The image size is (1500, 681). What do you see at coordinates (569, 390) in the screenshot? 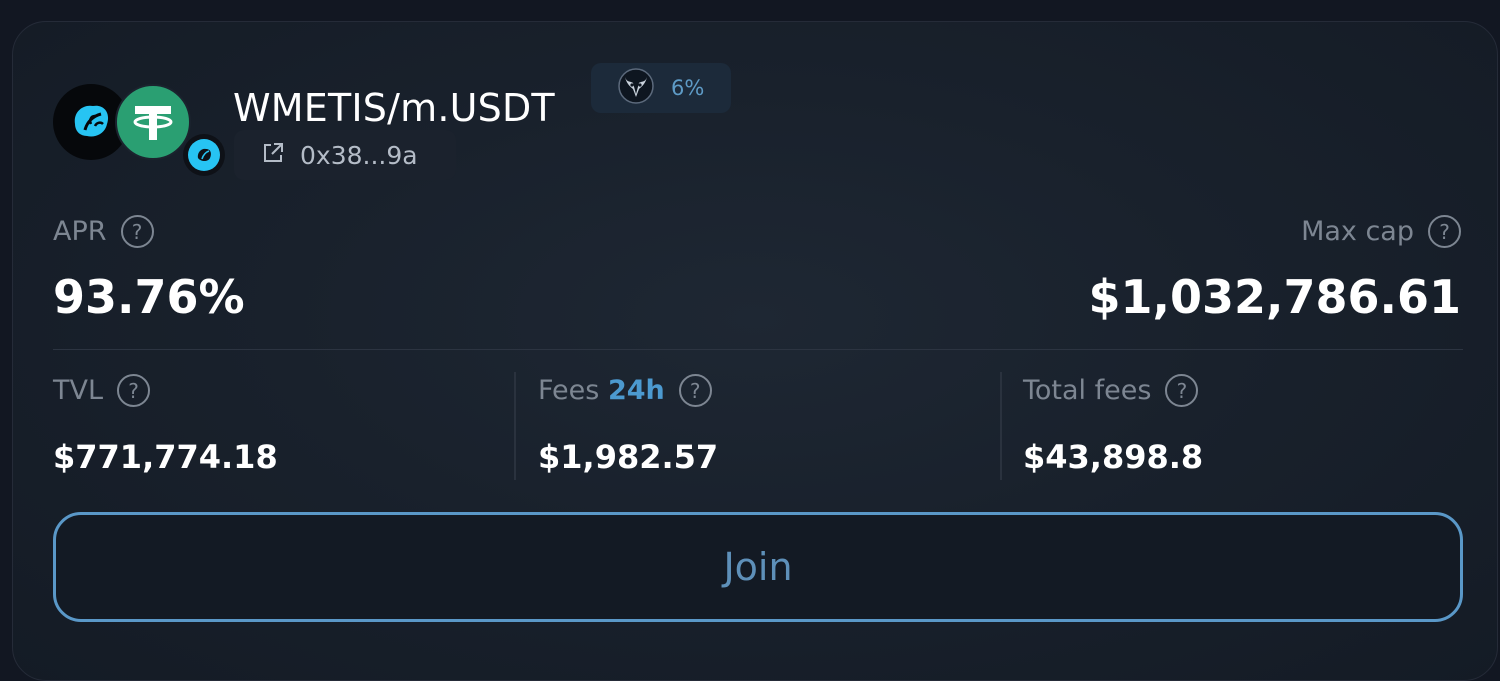
I see `fees-label-text: Fees` at bounding box center [569, 390].